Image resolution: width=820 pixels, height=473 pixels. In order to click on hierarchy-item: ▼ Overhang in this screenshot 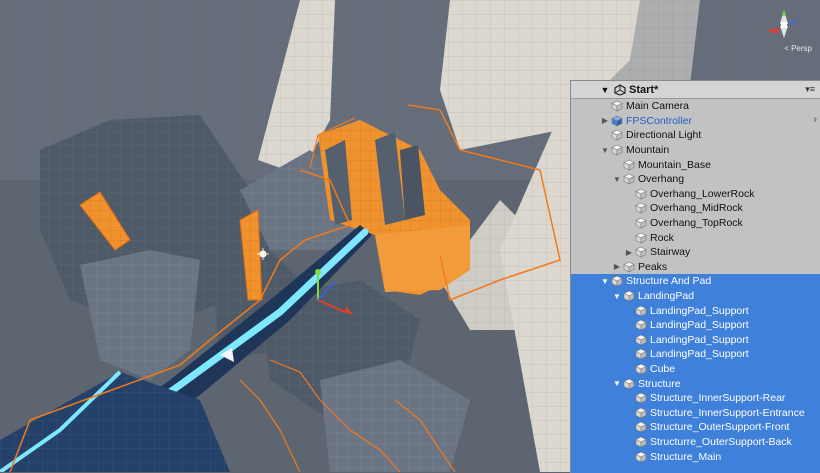, I will do `click(695, 179)`.